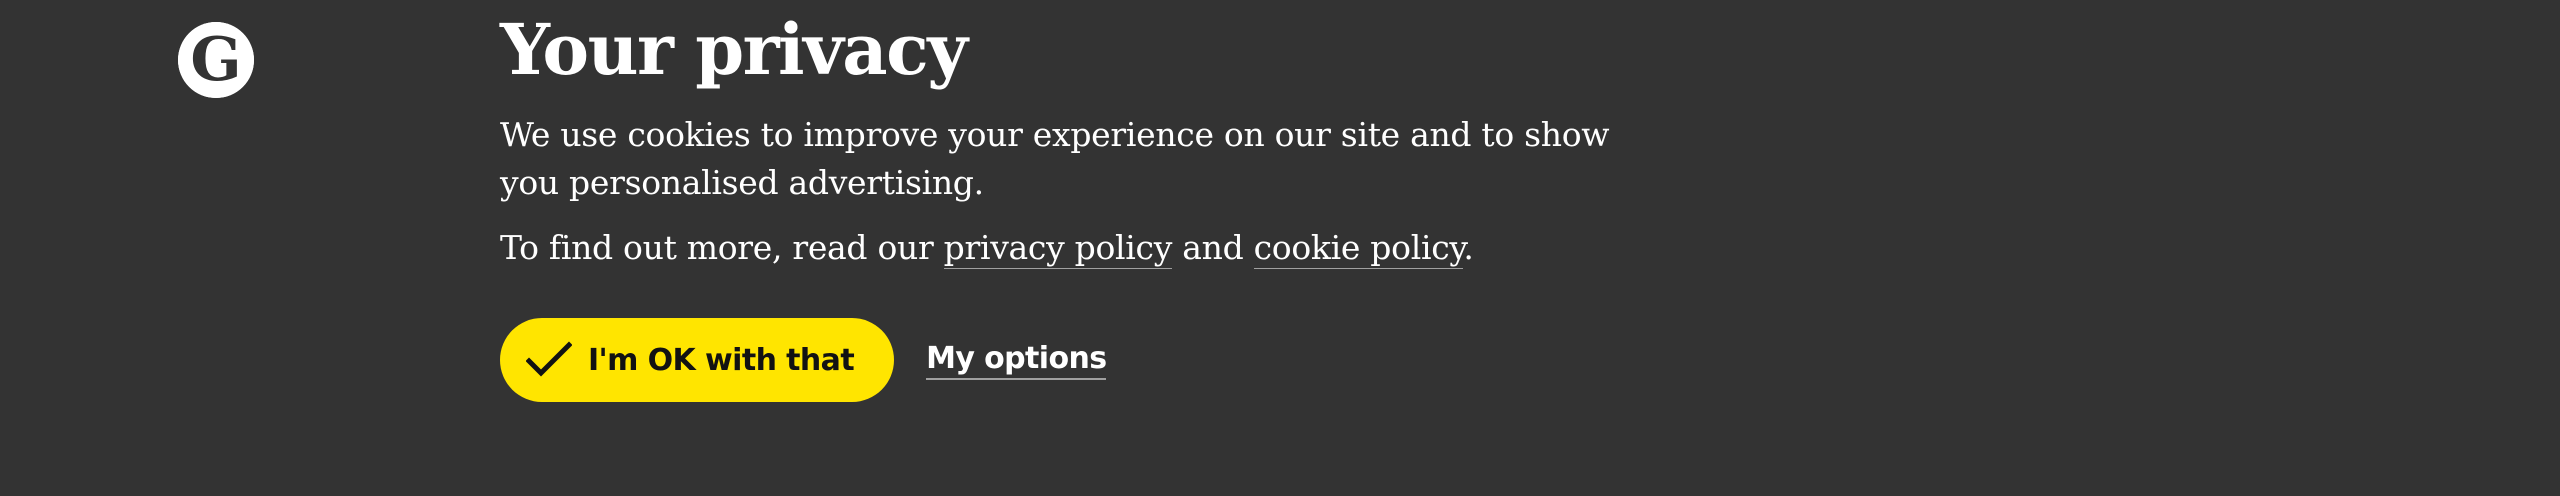 The width and height of the screenshot is (2560, 496). I want to click on consent-actions: I'm OK with that My options, so click(803, 360).